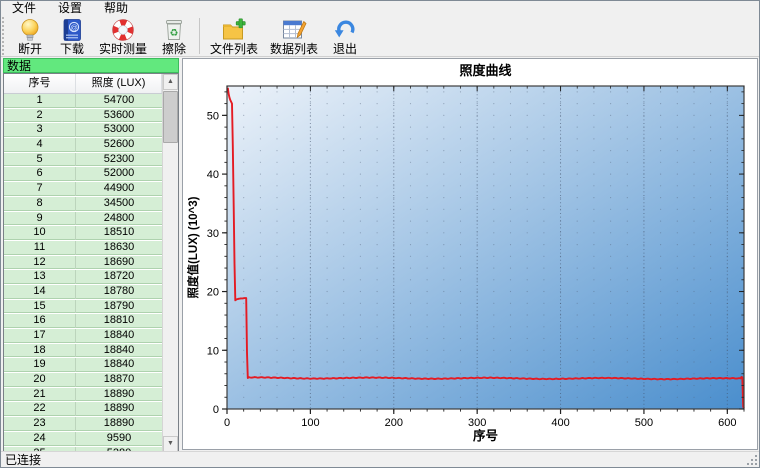  What do you see at coordinates (40, 321) in the screenshot?
I see `row-index-cell: 16` at bounding box center [40, 321].